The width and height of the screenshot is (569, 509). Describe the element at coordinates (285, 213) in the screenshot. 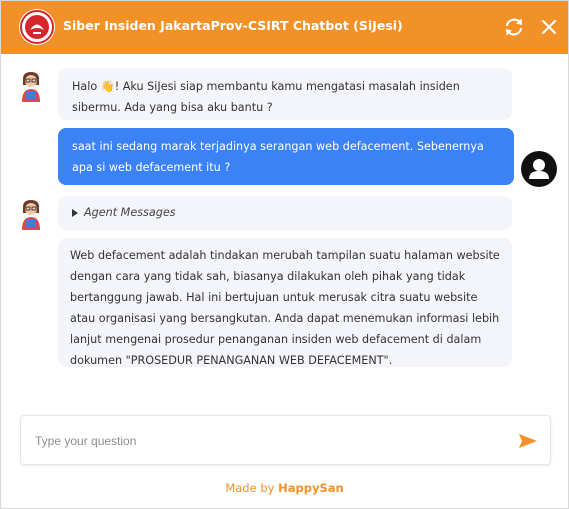

I see `agent-messages-toggle: Agent Messages` at that location.